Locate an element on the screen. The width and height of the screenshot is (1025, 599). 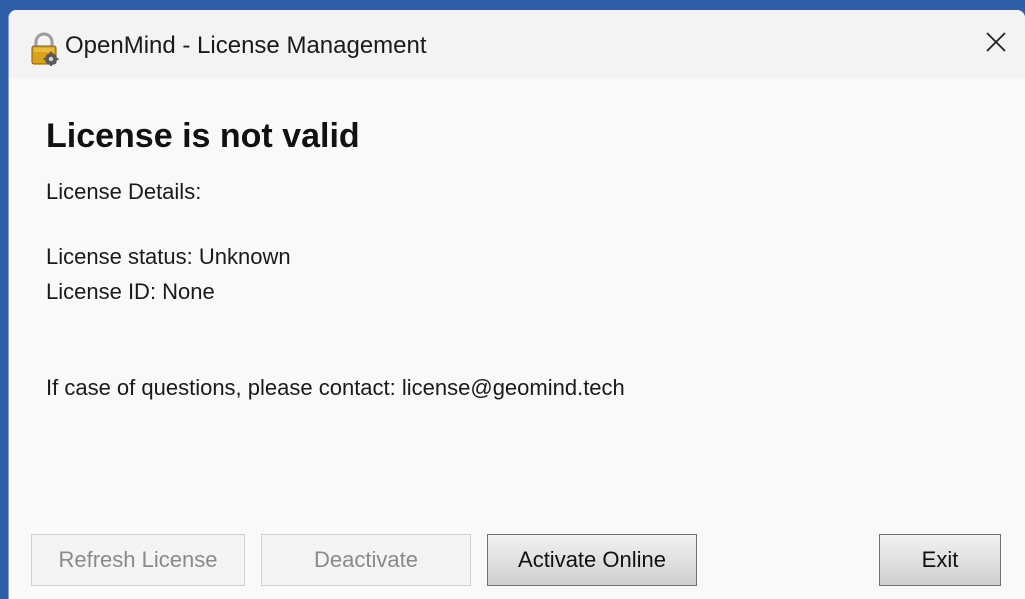
license-status-heading: License is not valid is located at coordinates (203, 136).